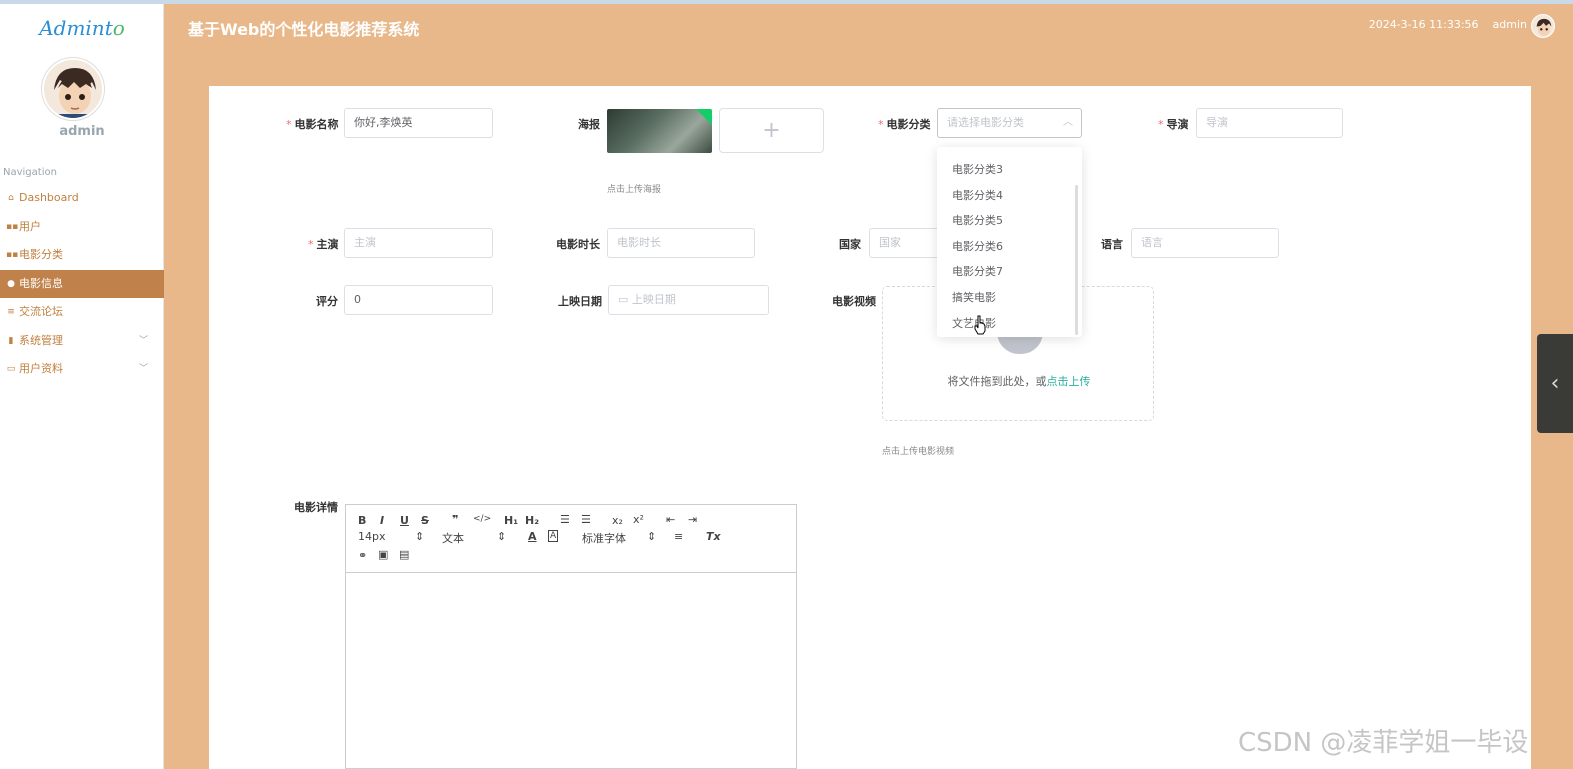 The image size is (1573, 769). Describe the element at coordinates (532, 536) in the screenshot. I see `font-color-icon: A` at that location.